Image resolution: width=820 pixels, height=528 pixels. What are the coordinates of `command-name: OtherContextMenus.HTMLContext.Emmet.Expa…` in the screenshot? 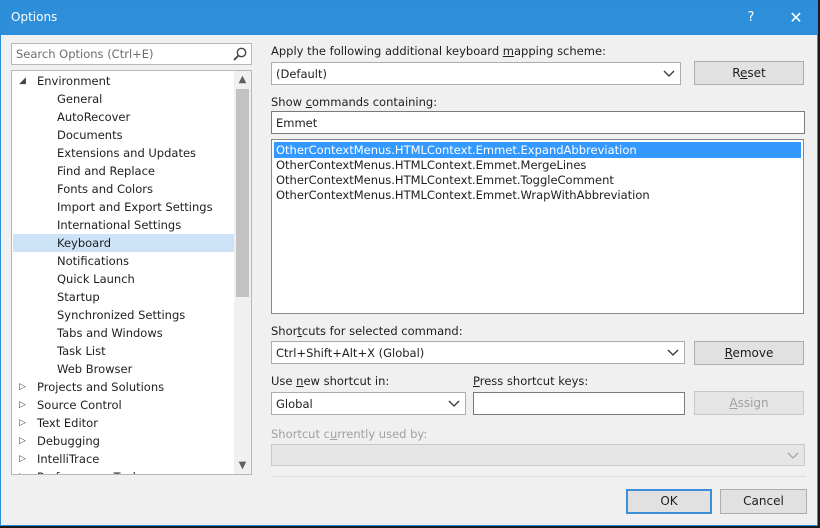 It's located at (456, 150).